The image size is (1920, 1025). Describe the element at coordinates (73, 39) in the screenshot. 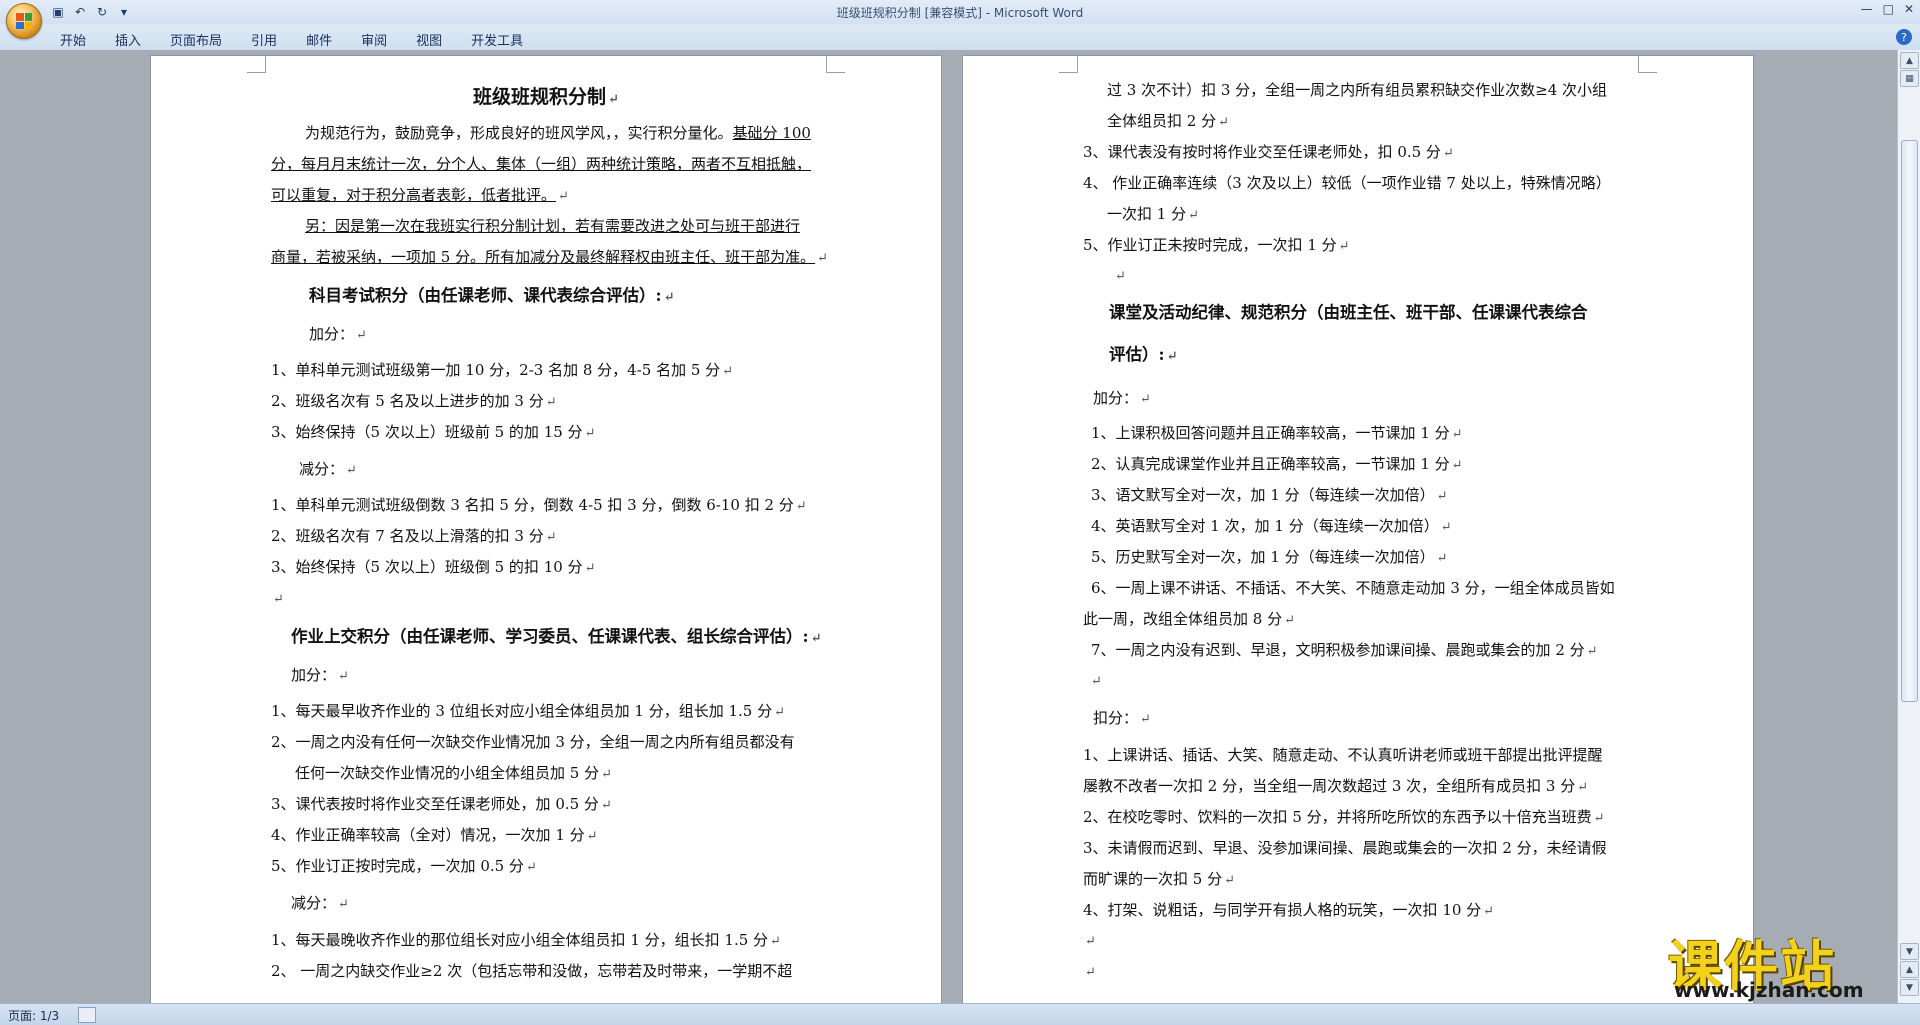

I see `tab-home: 开始` at that location.